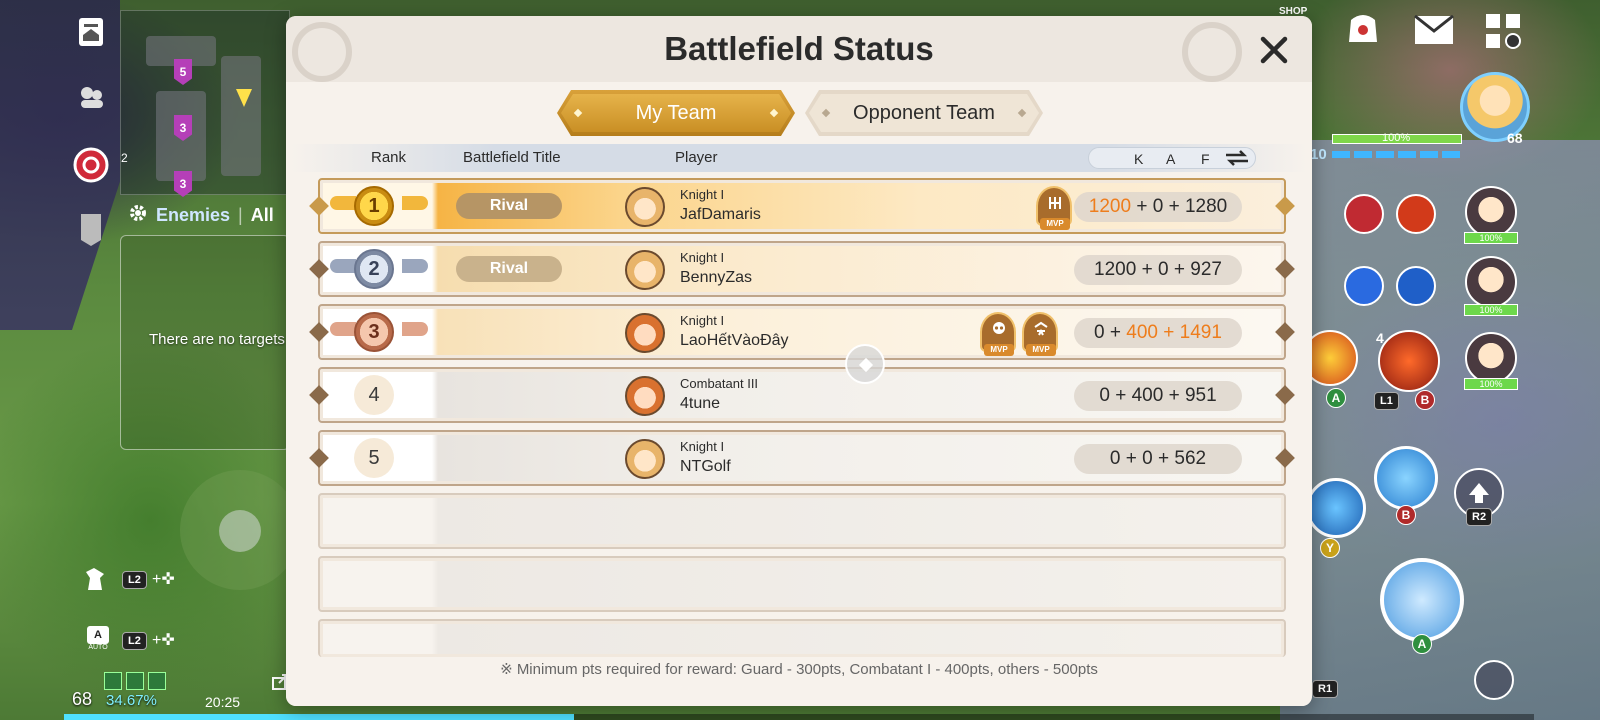 The height and width of the screenshot is (720, 1600). I want to click on player-rank: Combatant III, so click(719, 383).